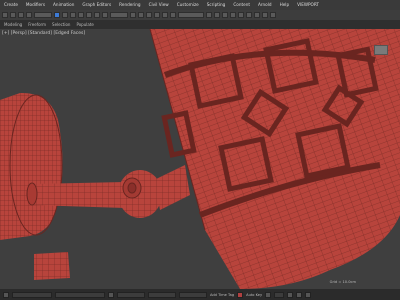  Describe the element at coordinates (32, 294) in the screenshot. I see `maxscript-input` at that location.